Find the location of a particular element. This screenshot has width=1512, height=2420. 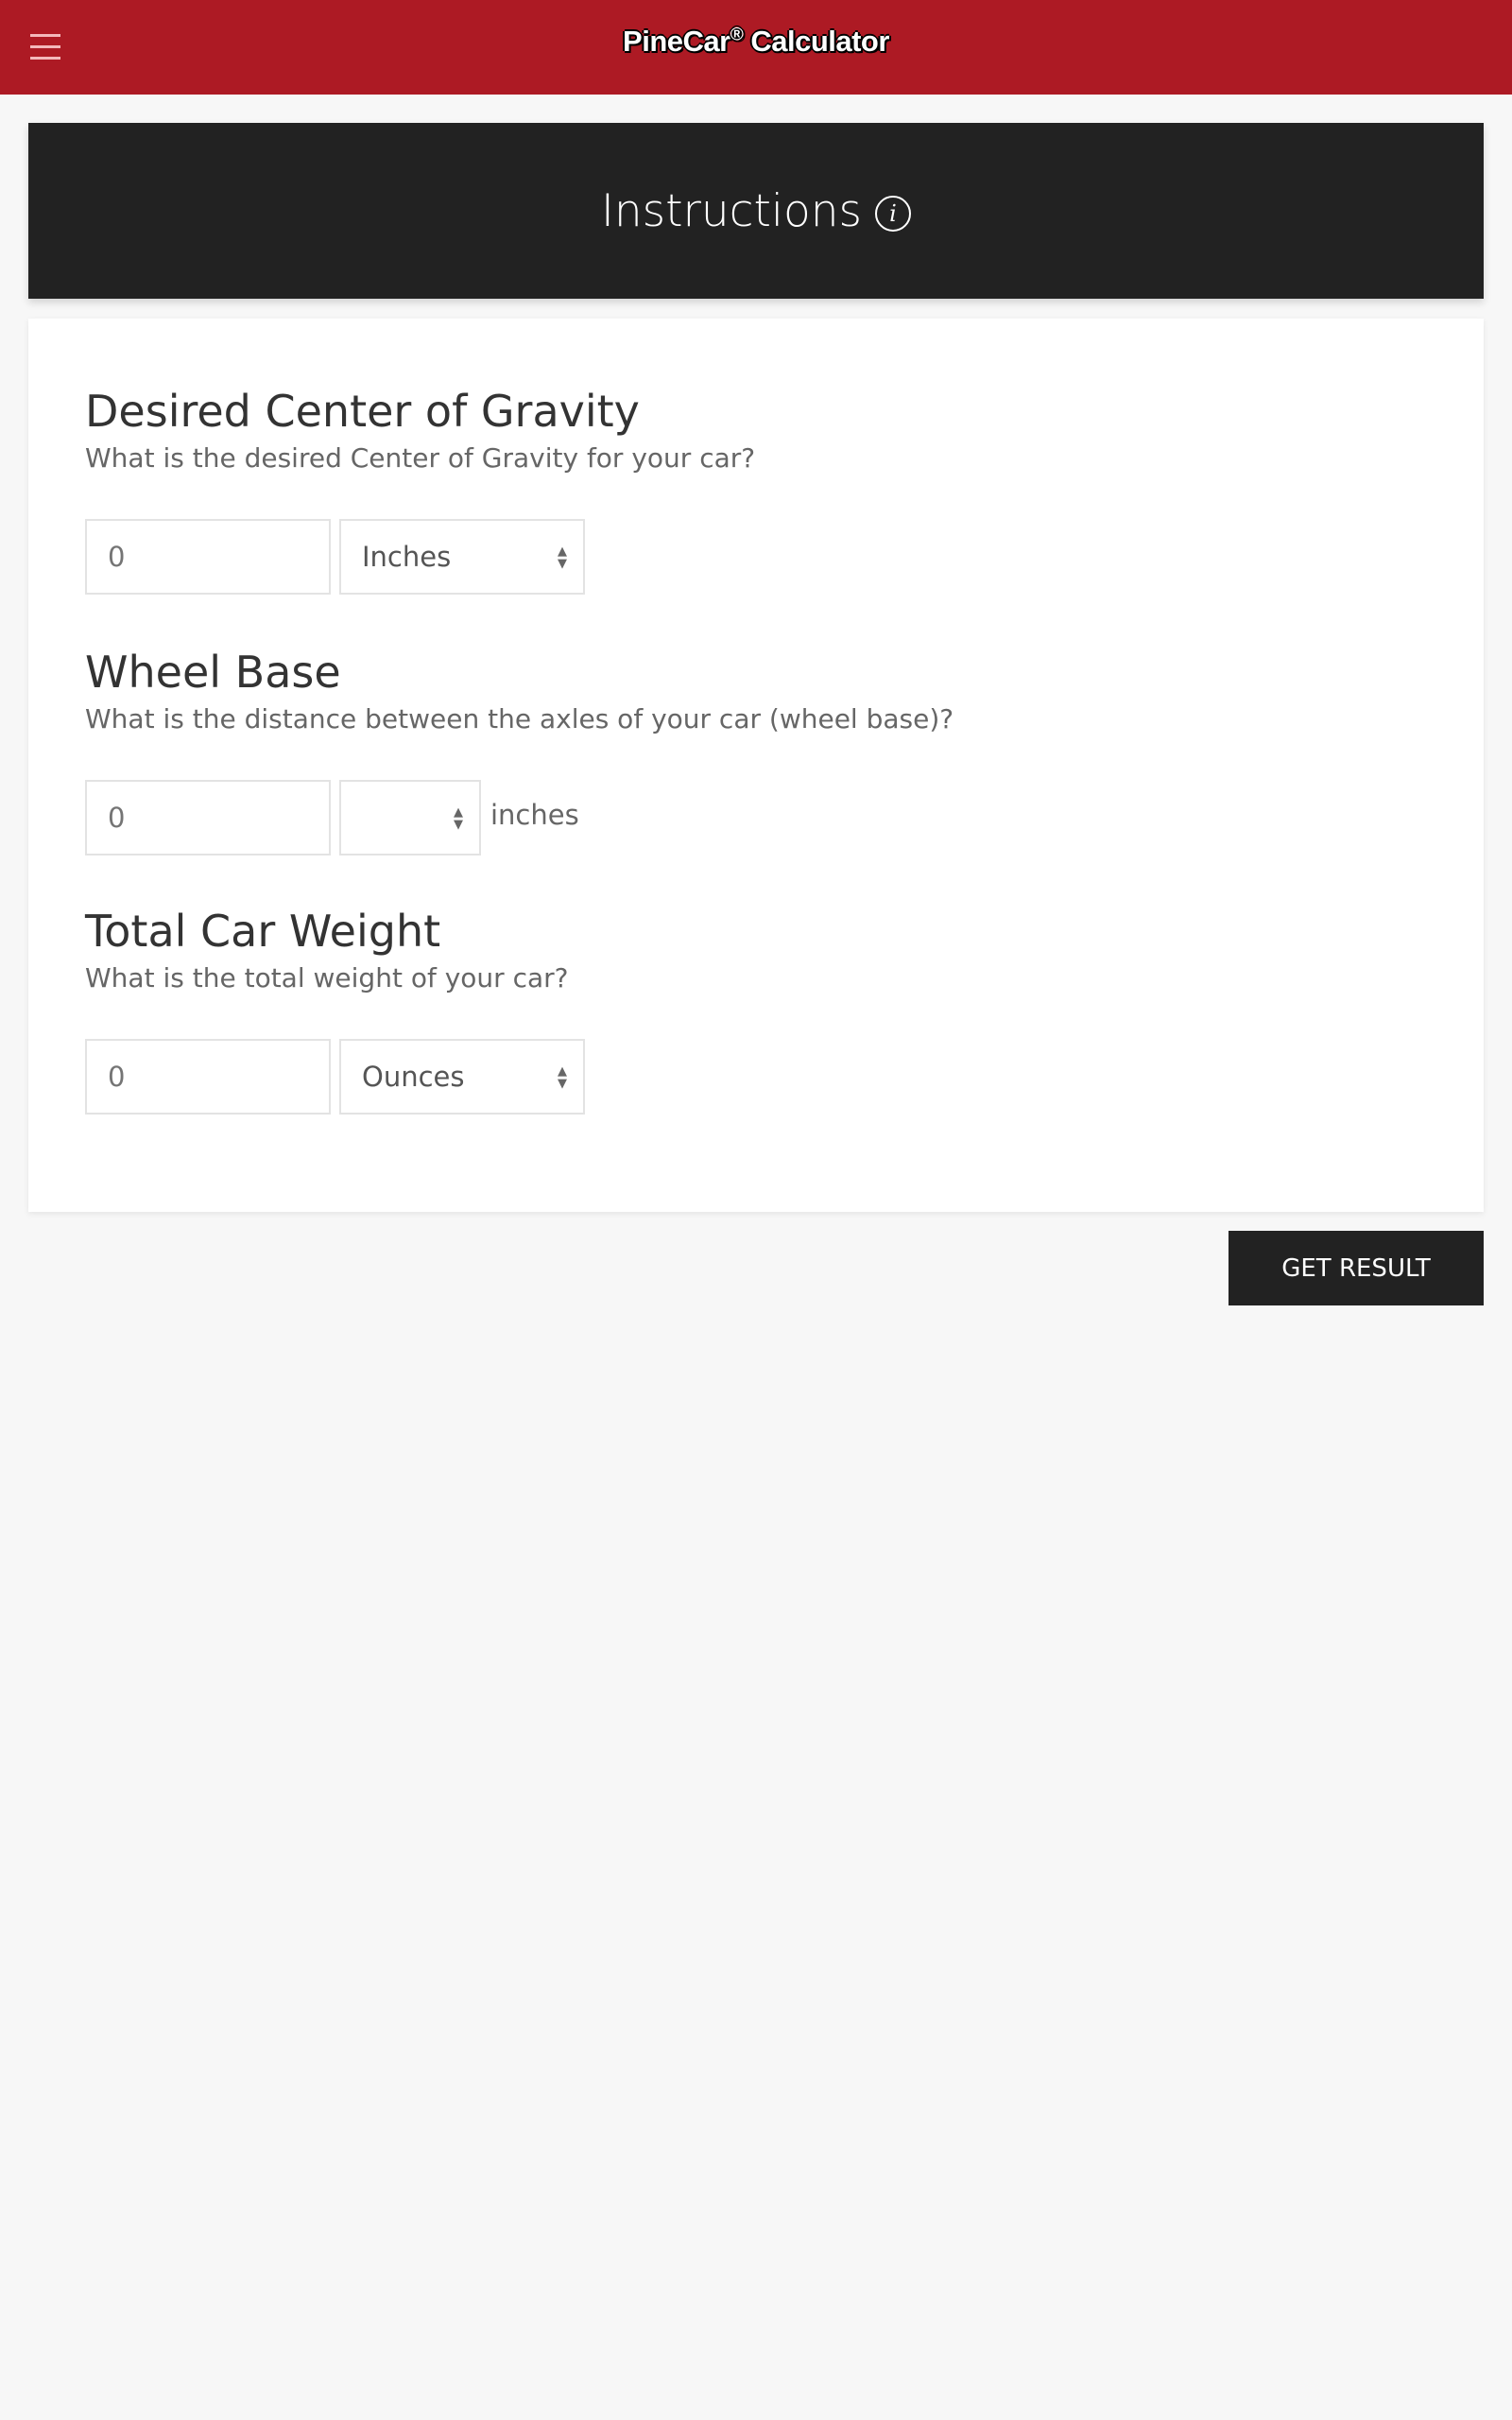

wheel-base-input is located at coordinates (208, 818).